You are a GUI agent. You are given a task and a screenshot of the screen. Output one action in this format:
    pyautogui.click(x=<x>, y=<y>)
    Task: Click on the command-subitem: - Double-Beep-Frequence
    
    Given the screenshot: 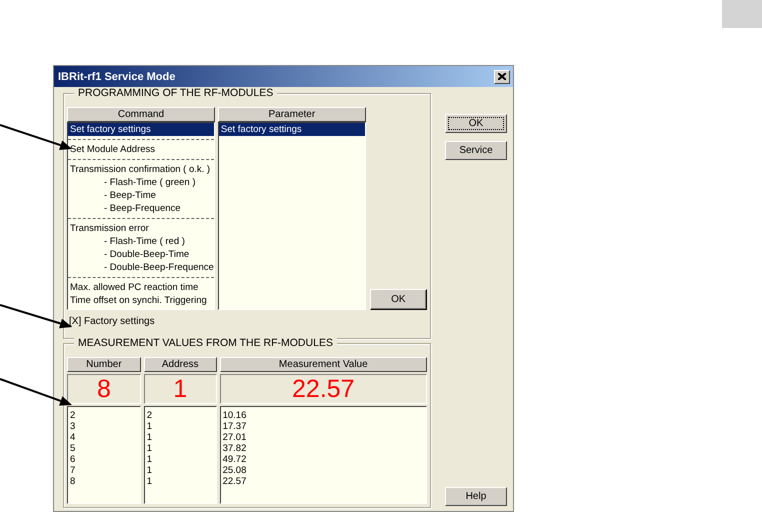 What is the action you would take?
    pyautogui.click(x=141, y=267)
    